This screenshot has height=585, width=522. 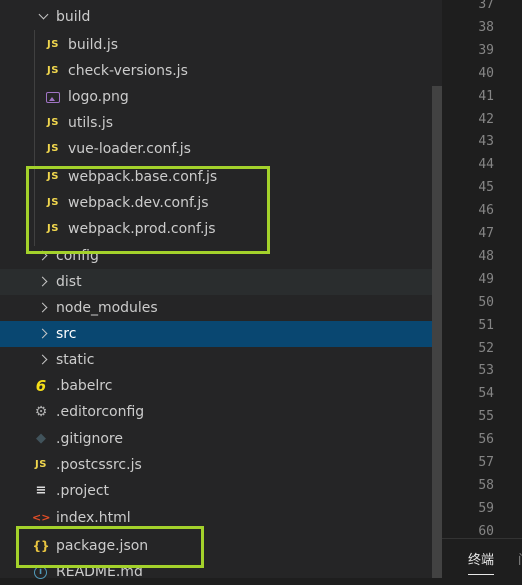 I want to click on line-number: 40, so click(x=486, y=73).